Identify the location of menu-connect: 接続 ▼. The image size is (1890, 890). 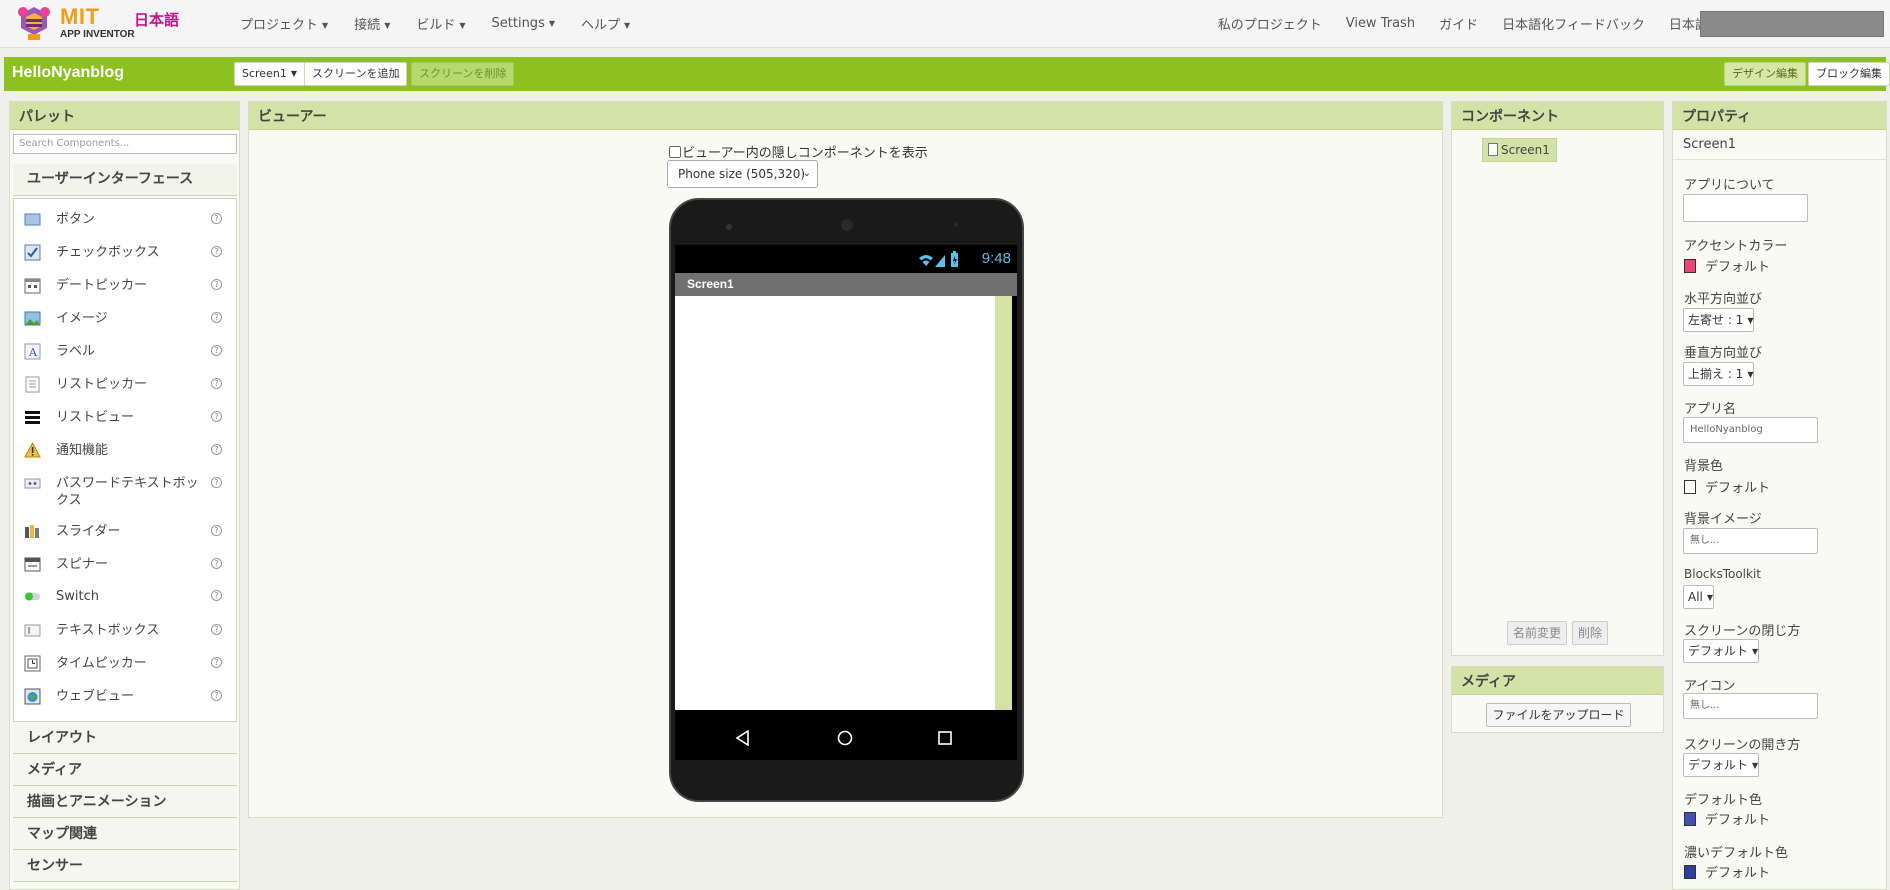
(372, 23).